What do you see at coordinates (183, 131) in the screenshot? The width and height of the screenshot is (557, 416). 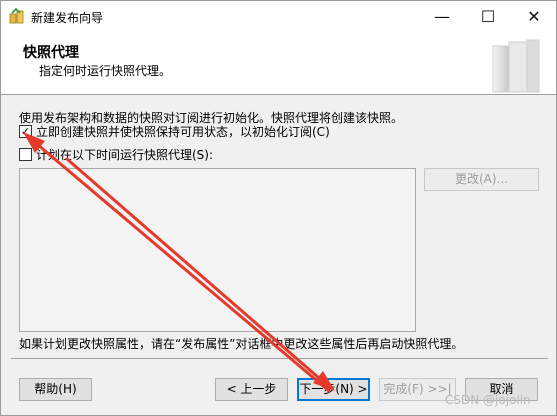 I see `create-snapshot-label: 立即创建快照并使快照保持可用状态，以初始化订阅(C)` at bounding box center [183, 131].